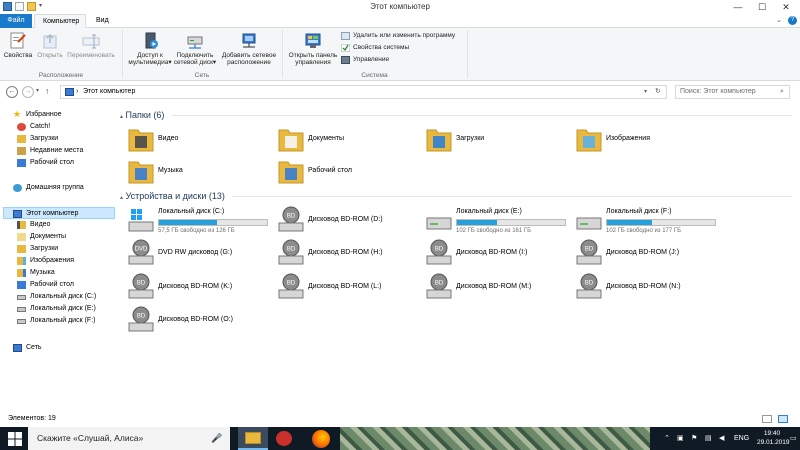  I want to click on nav-pc-label: Локальный диск (E:), so click(63, 308).